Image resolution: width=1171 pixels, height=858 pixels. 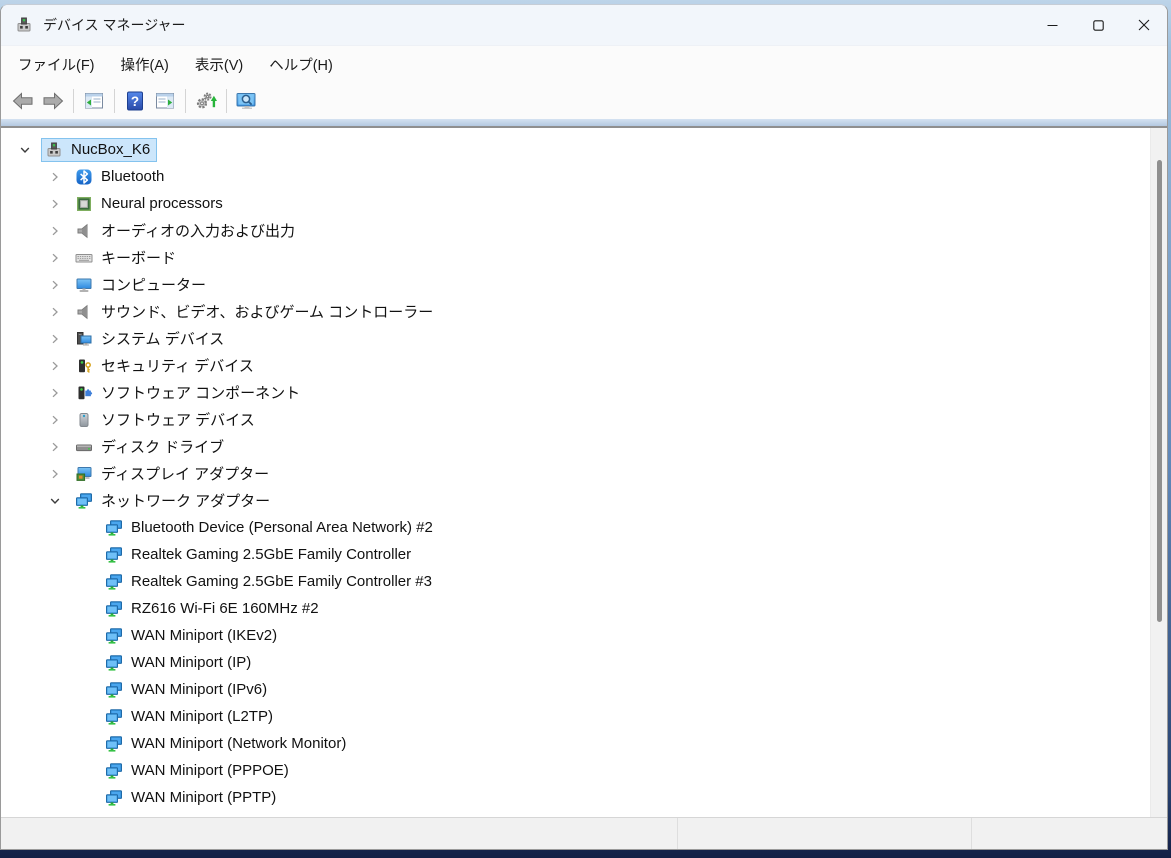 What do you see at coordinates (142, 284) in the screenshot?
I see `tree-node: コンピューター` at bounding box center [142, 284].